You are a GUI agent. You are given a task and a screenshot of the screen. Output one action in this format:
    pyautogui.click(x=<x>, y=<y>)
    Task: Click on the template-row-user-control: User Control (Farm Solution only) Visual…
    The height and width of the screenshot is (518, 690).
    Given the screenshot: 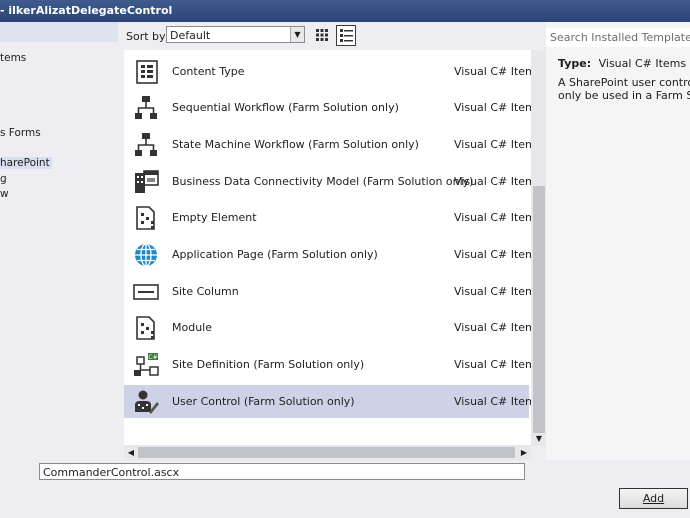 What is the action you would take?
    pyautogui.click(x=327, y=401)
    